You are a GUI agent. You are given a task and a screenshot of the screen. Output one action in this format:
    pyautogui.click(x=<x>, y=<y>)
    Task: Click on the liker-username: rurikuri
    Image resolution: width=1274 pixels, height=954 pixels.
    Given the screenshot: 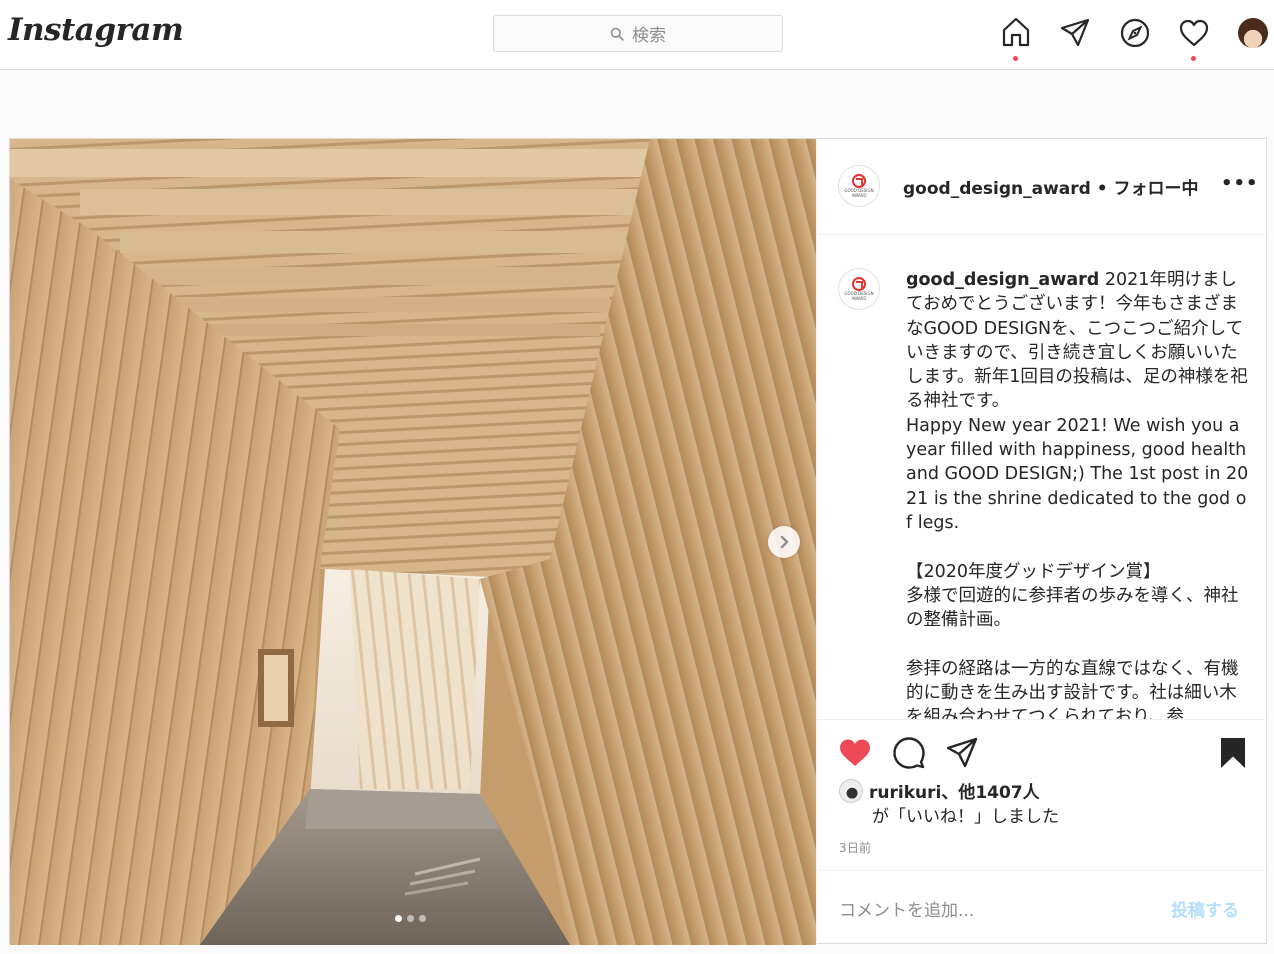 What is the action you would take?
    pyautogui.click(x=905, y=793)
    